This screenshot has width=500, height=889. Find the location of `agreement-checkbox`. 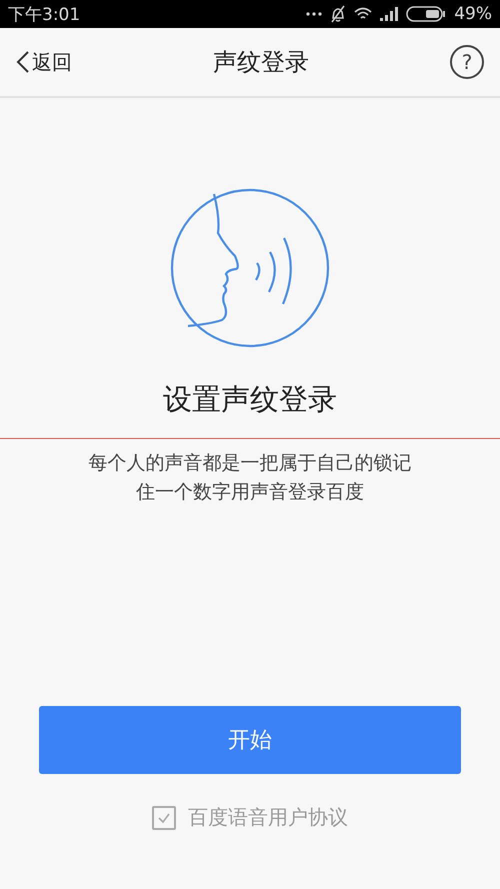

agreement-checkbox is located at coordinates (164, 818).